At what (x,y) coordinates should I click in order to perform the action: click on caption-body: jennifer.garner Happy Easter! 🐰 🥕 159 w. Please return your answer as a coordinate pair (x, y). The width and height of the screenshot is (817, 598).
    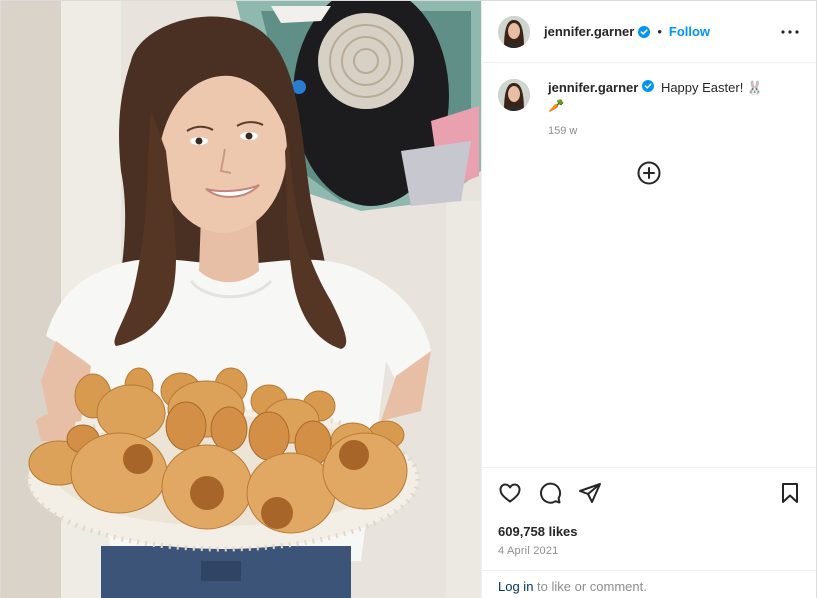
    Looking at the image, I should click on (674, 108).